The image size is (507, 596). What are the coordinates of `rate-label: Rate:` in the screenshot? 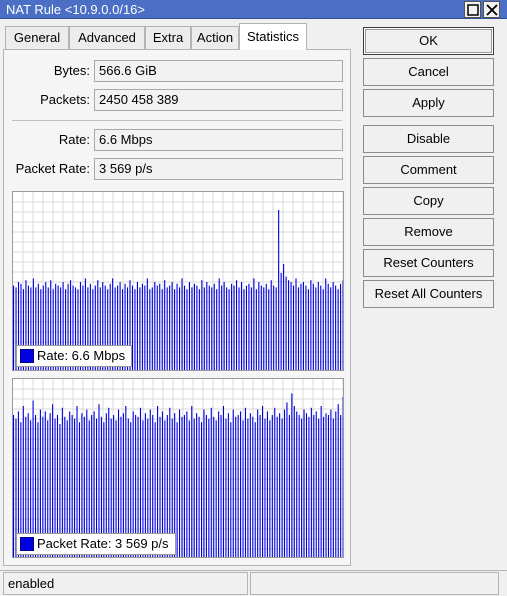 It's located at (74, 139).